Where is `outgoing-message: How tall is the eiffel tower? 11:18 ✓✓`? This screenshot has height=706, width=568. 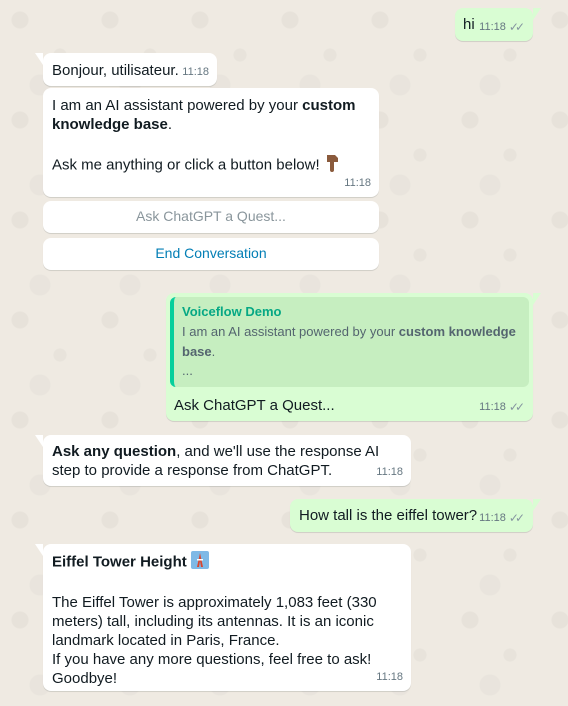 outgoing-message: How tall is the eiffel tower? 11:18 ✓✓ is located at coordinates (415, 515).